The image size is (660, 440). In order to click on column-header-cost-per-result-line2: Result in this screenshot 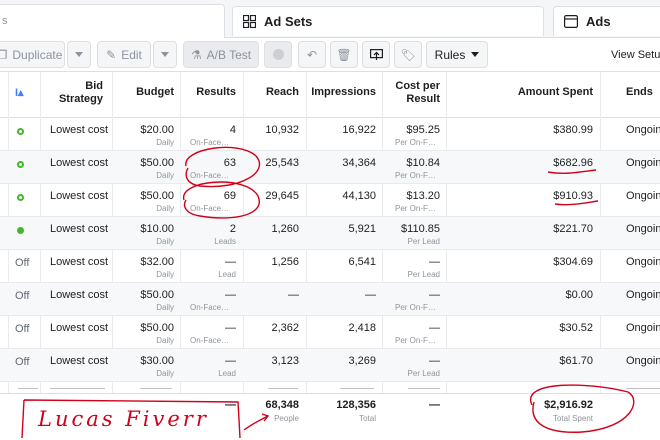, I will do `click(423, 99)`.